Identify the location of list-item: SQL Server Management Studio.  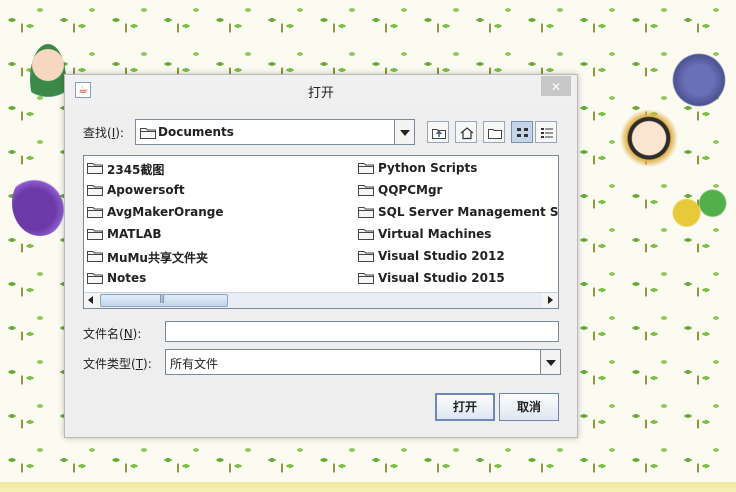
(458, 212).